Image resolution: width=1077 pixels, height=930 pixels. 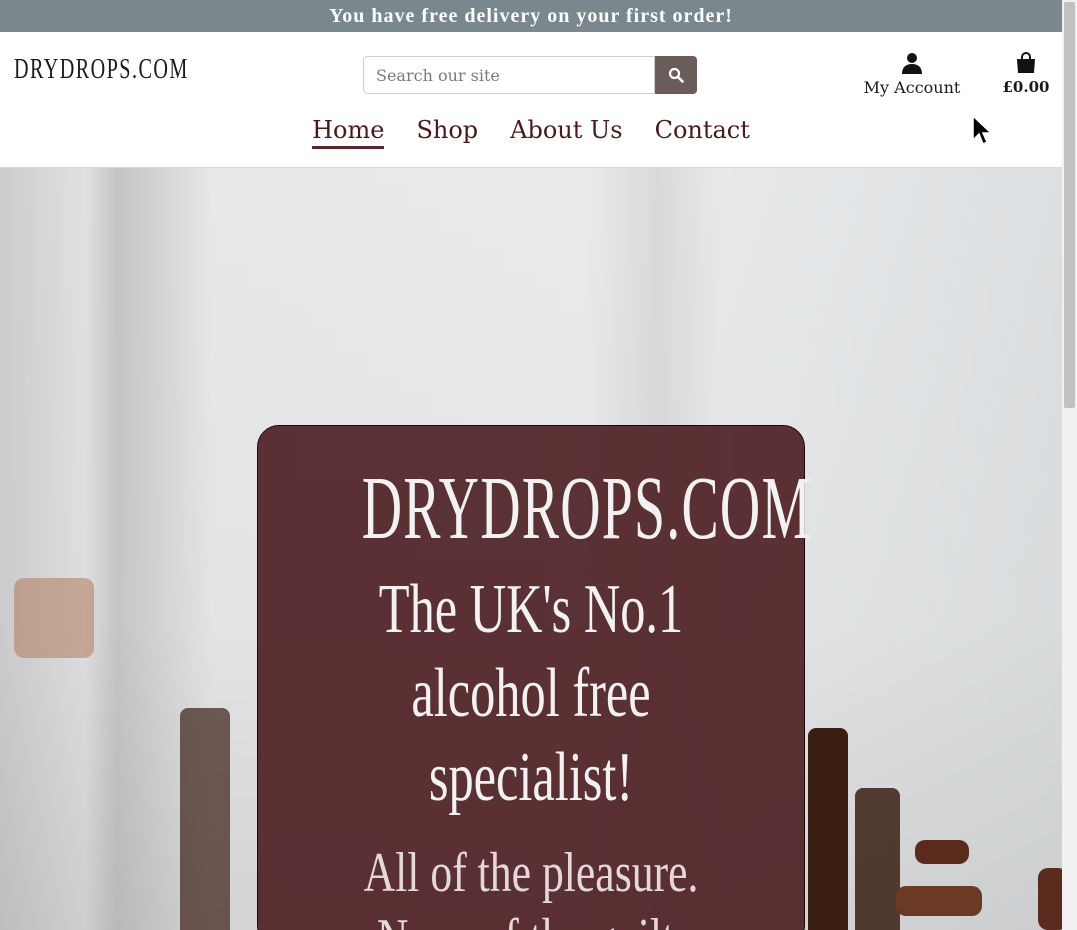 I want to click on search-button, so click(x=676, y=75).